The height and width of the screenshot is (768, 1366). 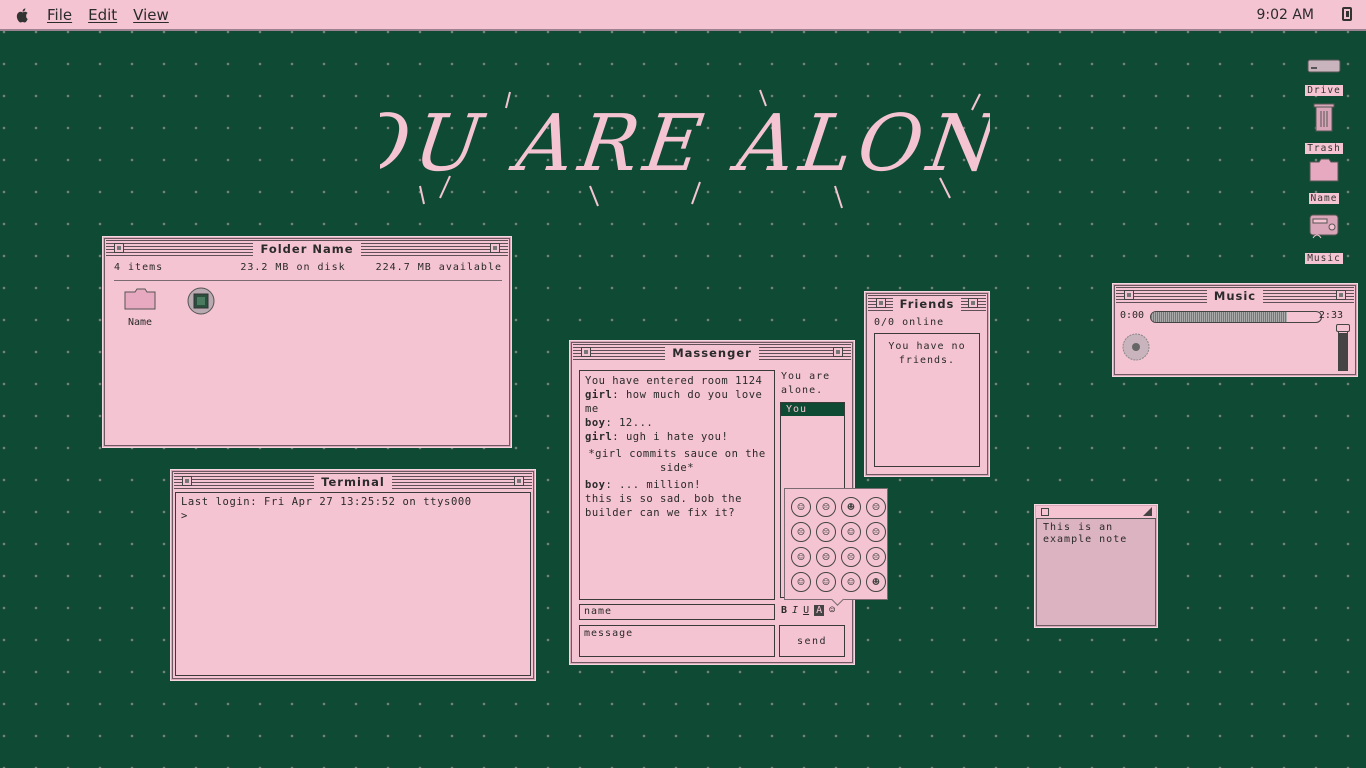 I want to click on folder-title: Folder Name, so click(x=307, y=248).